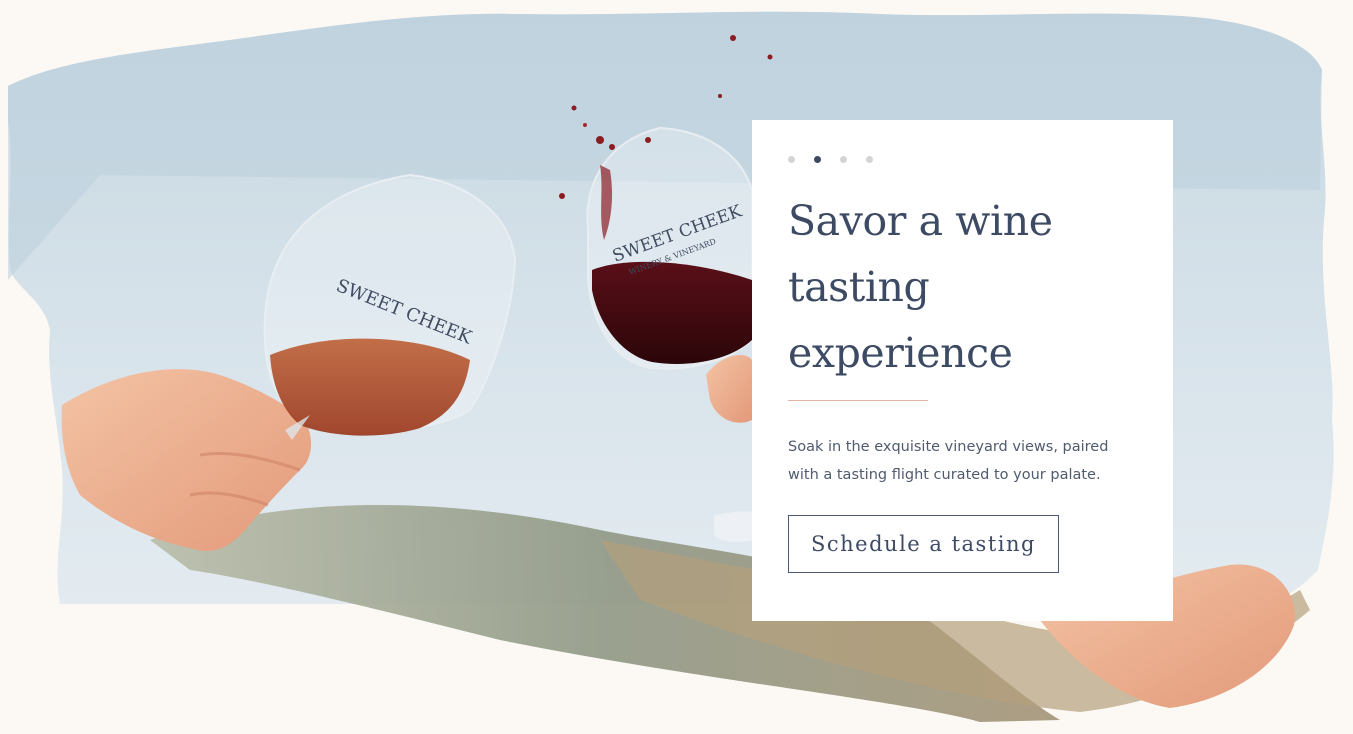 This screenshot has width=1353, height=734. Describe the element at coordinates (923, 544) in the screenshot. I see `schedule-tasting-button: Schedule a tasting` at that location.